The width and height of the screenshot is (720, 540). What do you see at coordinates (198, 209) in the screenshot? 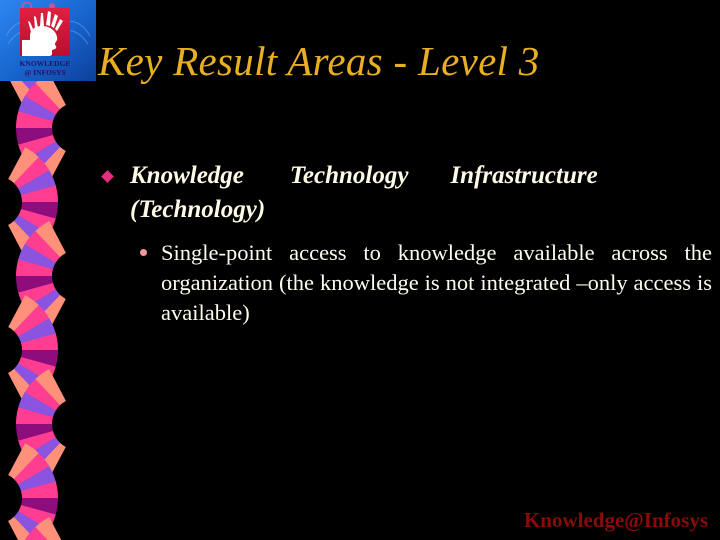
I see `bullet-level-1-line-2: (Technology)` at bounding box center [198, 209].